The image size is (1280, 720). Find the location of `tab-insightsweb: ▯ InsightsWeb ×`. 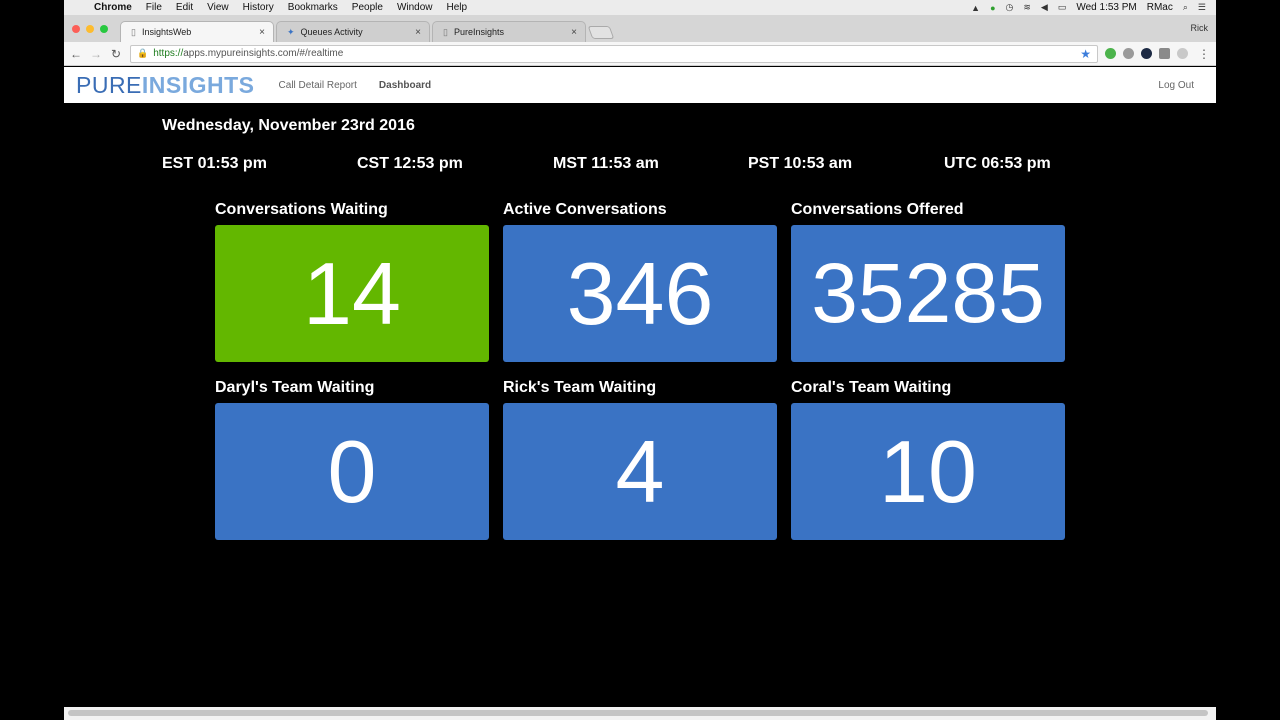

tab-insightsweb: ▯ InsightsWeb × is located at coordinates (197, 31).